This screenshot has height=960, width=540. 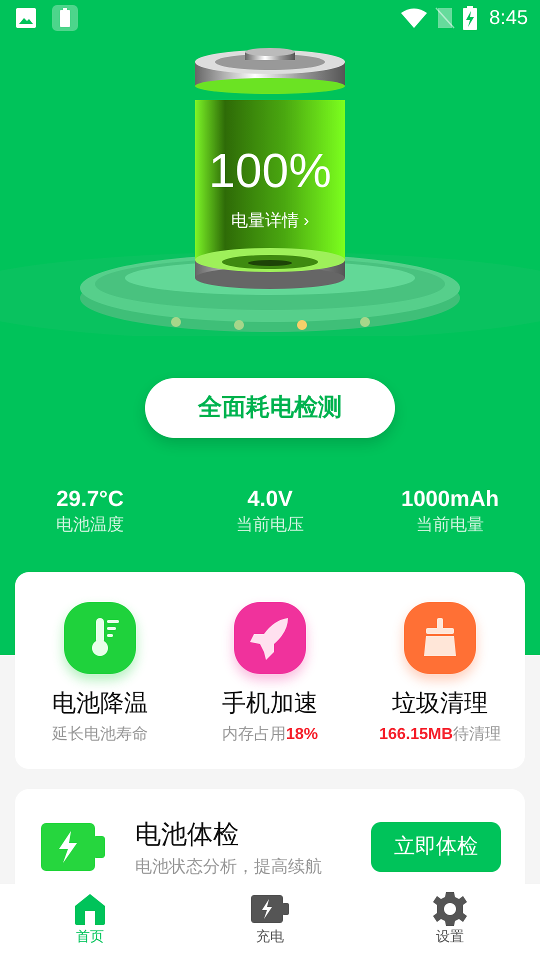 I want to click on stat-label: 当前电量, so click(x=450, y=525).